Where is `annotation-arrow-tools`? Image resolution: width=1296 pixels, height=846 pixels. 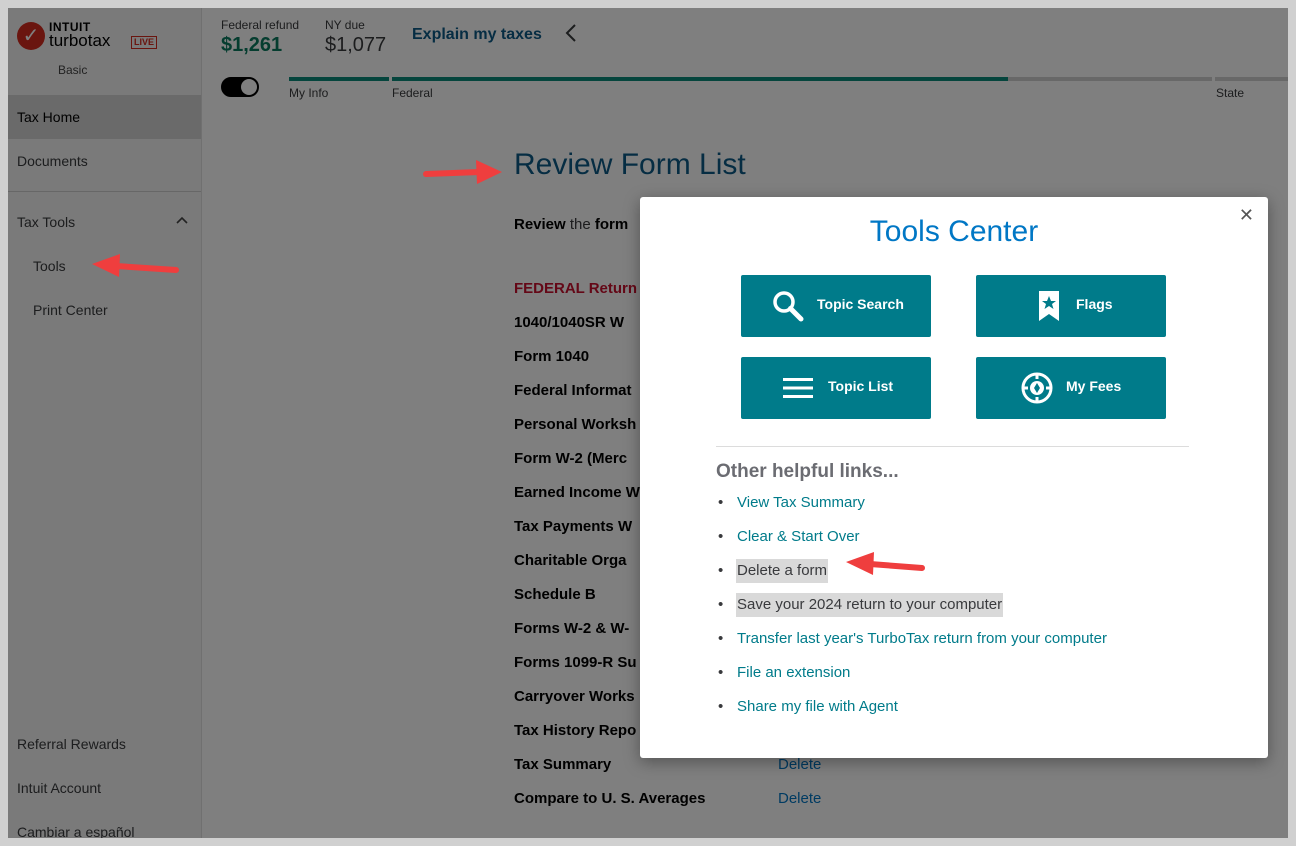
annotation-arrow-tools is located at coordinates (135, 265).